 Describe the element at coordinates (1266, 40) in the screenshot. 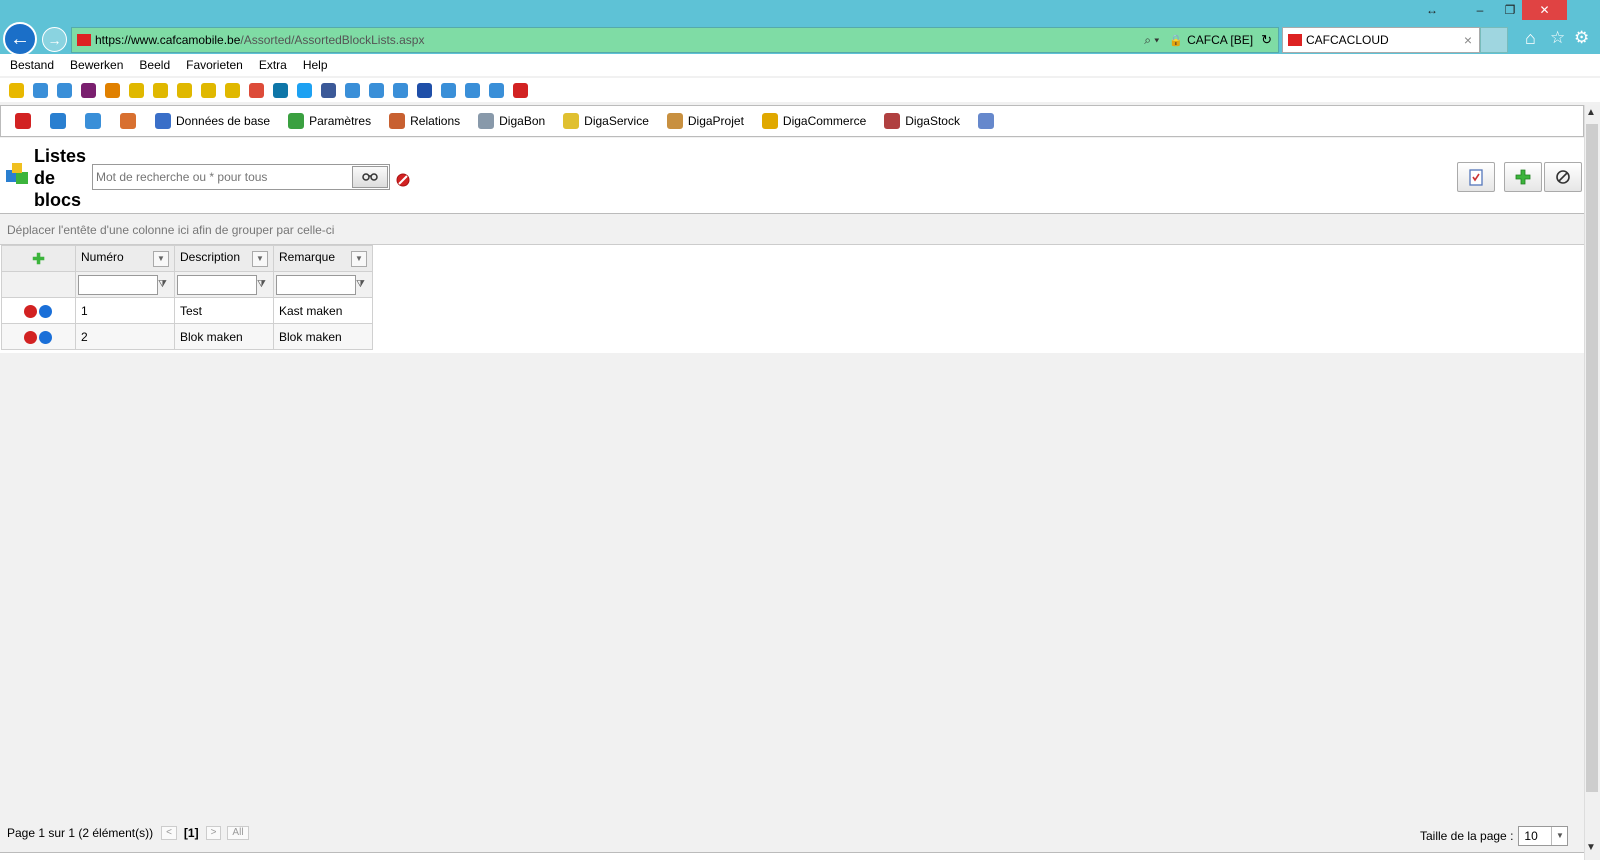

I see `refresh-icon: ↻` at that location.